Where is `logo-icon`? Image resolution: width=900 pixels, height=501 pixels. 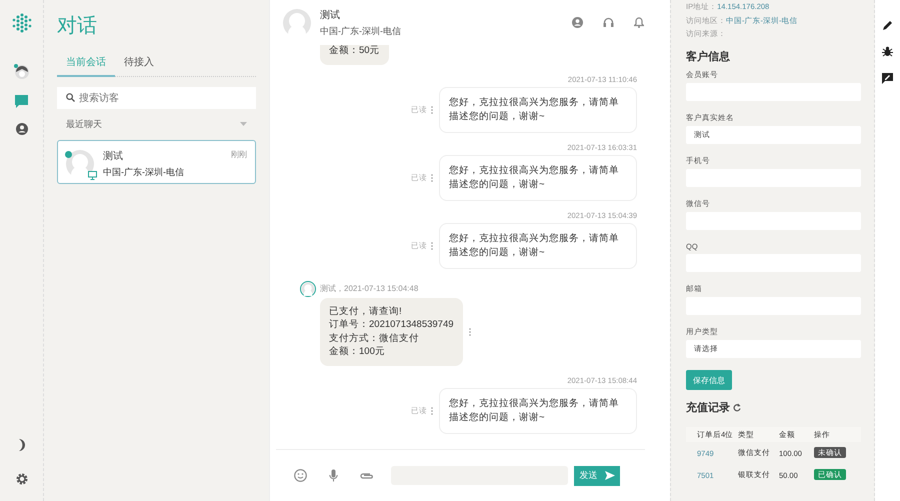
logo-icon is located at coordinates (21, 23).